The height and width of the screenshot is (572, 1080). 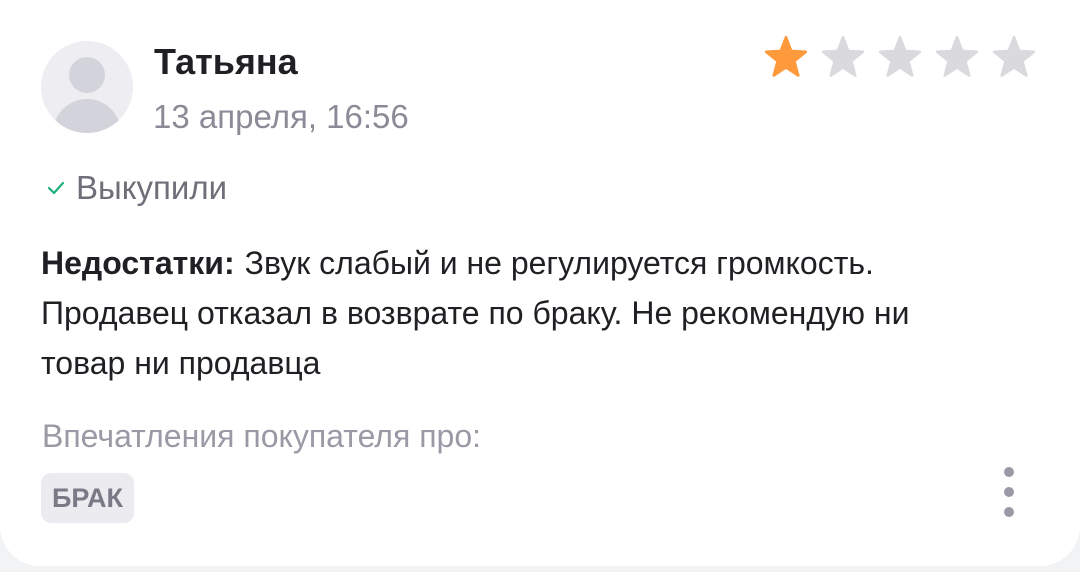 I want to click on impressions-label: Впечатления покупателя про:, so click(x=261, y=436).